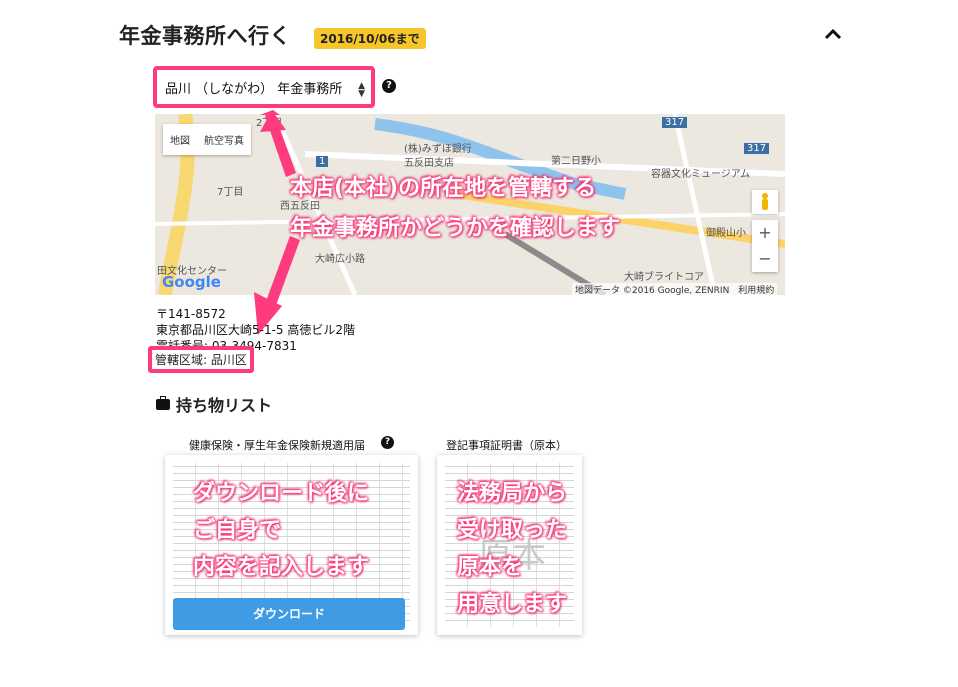 The width and height of the screenshot is (958, 687). What do you see at coordinates (277, 445) in the screenshot?
I see `card-title-application: 健康保険・厚生年金保険新規適用届` at bounding box center [277, 445].